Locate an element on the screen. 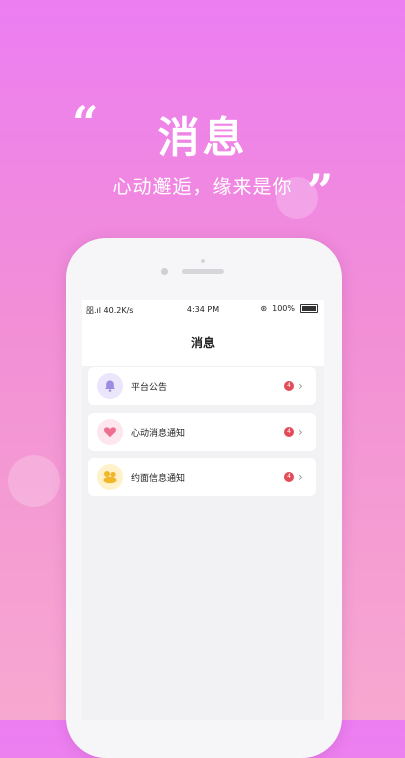 This screenshot has height=758, width=405. rotation-lock-icon: ⊛ is located at coordinates (264, 308).